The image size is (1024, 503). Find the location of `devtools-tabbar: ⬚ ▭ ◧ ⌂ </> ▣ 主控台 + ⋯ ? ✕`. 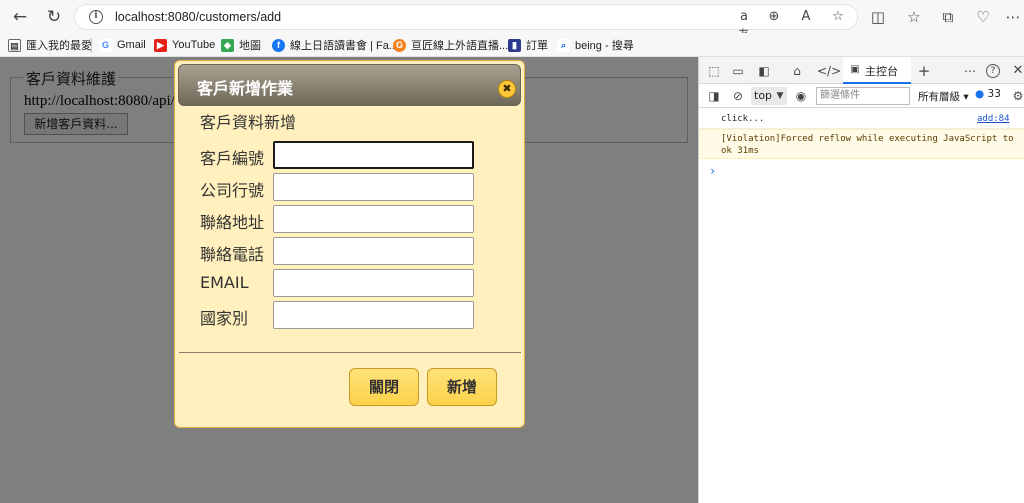

devtools-tabbar: ⬚ ▭ ◧ ⌂ </> ▣ 主控台 + ⋯ ? ✕ is located at coordinates (861, 70).